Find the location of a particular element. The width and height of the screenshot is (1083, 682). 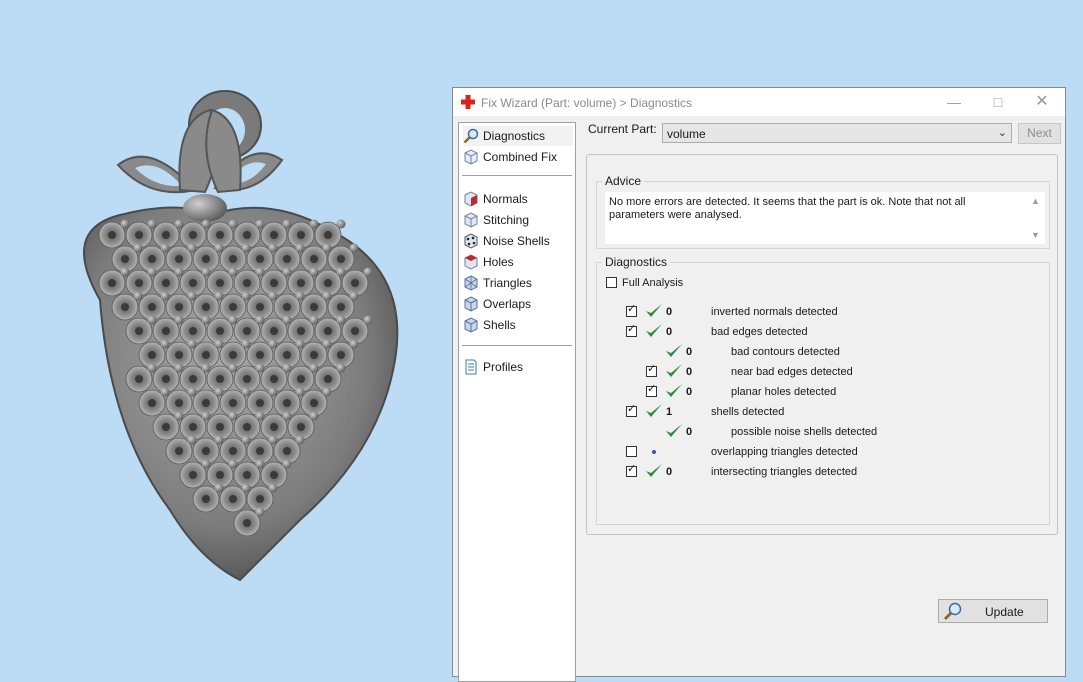

nav-item-shells: Shells is located at coordinates (518, 325).